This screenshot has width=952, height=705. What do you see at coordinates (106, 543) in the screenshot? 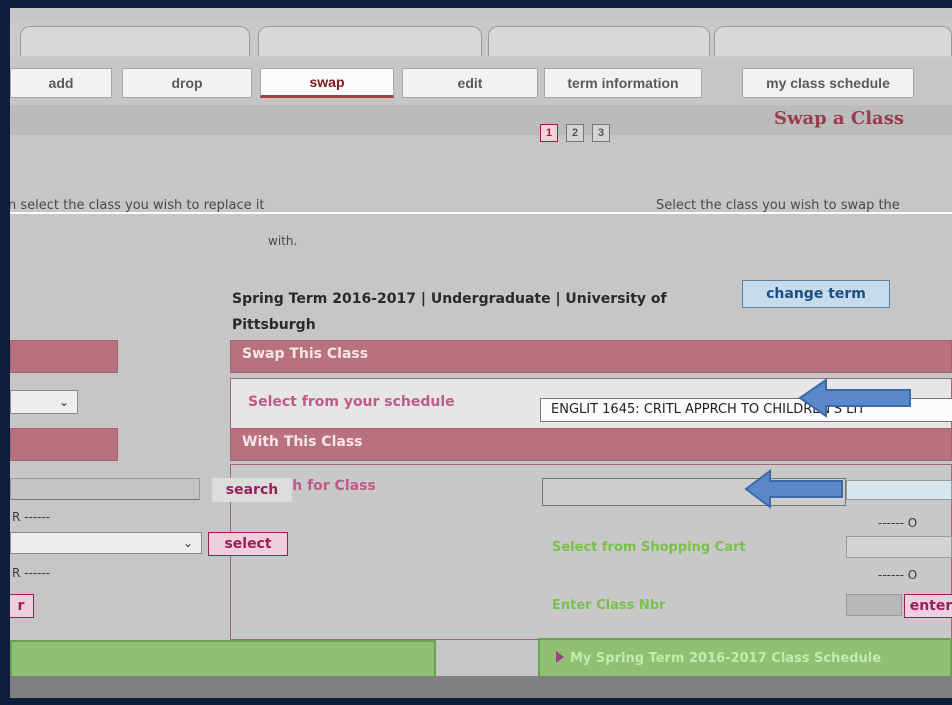
I see `left-select-2: ⌄` at bounding box center [106, 543].